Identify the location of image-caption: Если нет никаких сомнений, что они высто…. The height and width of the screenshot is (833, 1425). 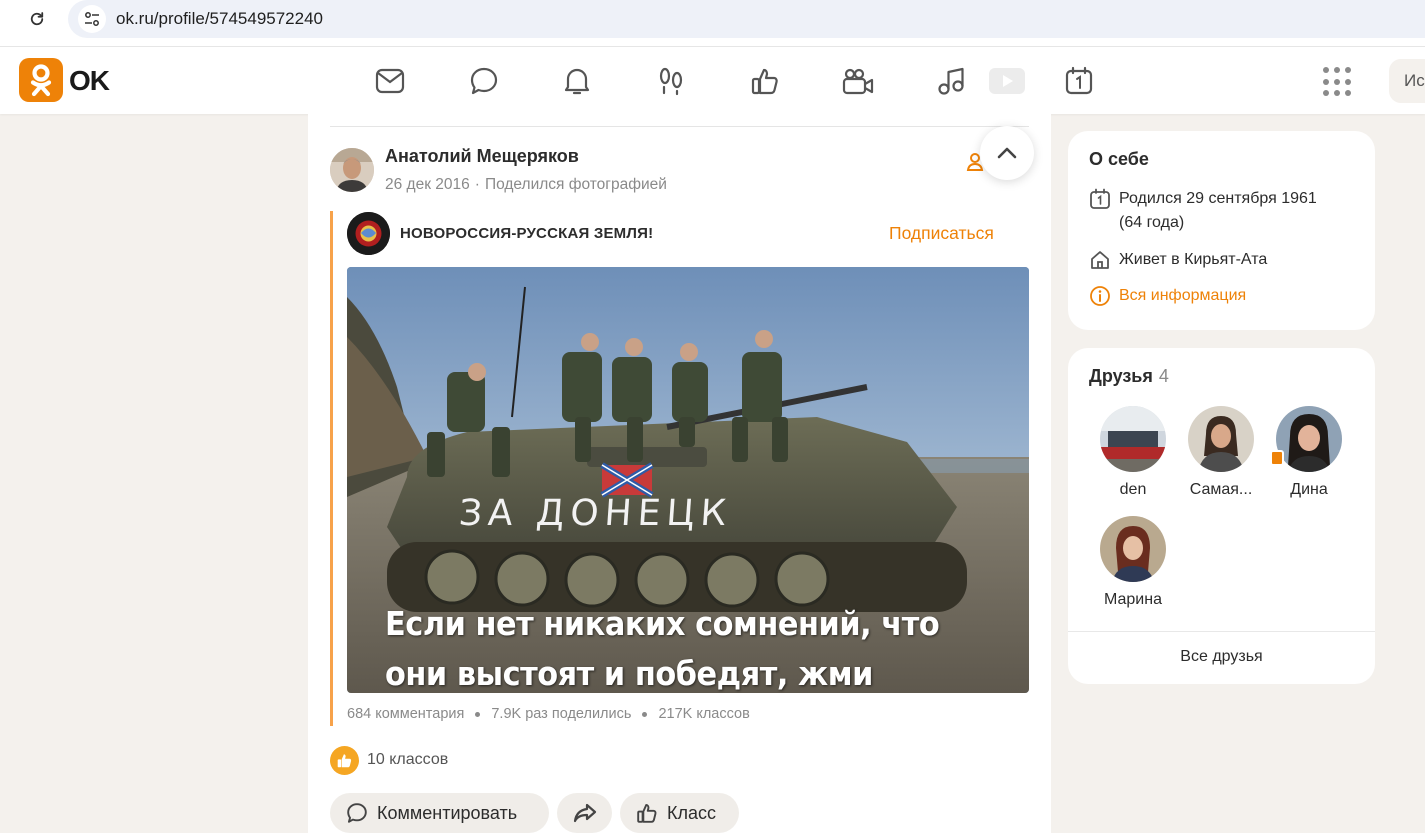
(662, 648).